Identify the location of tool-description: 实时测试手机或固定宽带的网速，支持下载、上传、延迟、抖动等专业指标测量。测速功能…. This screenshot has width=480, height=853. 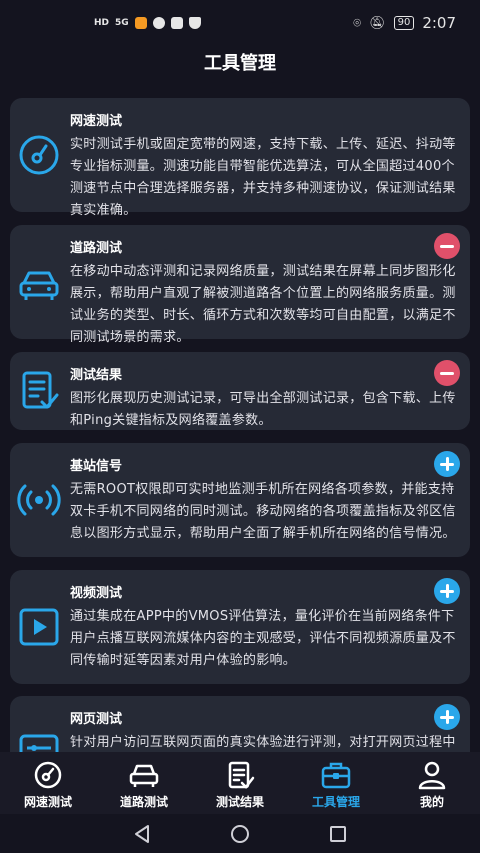
(263, 177).